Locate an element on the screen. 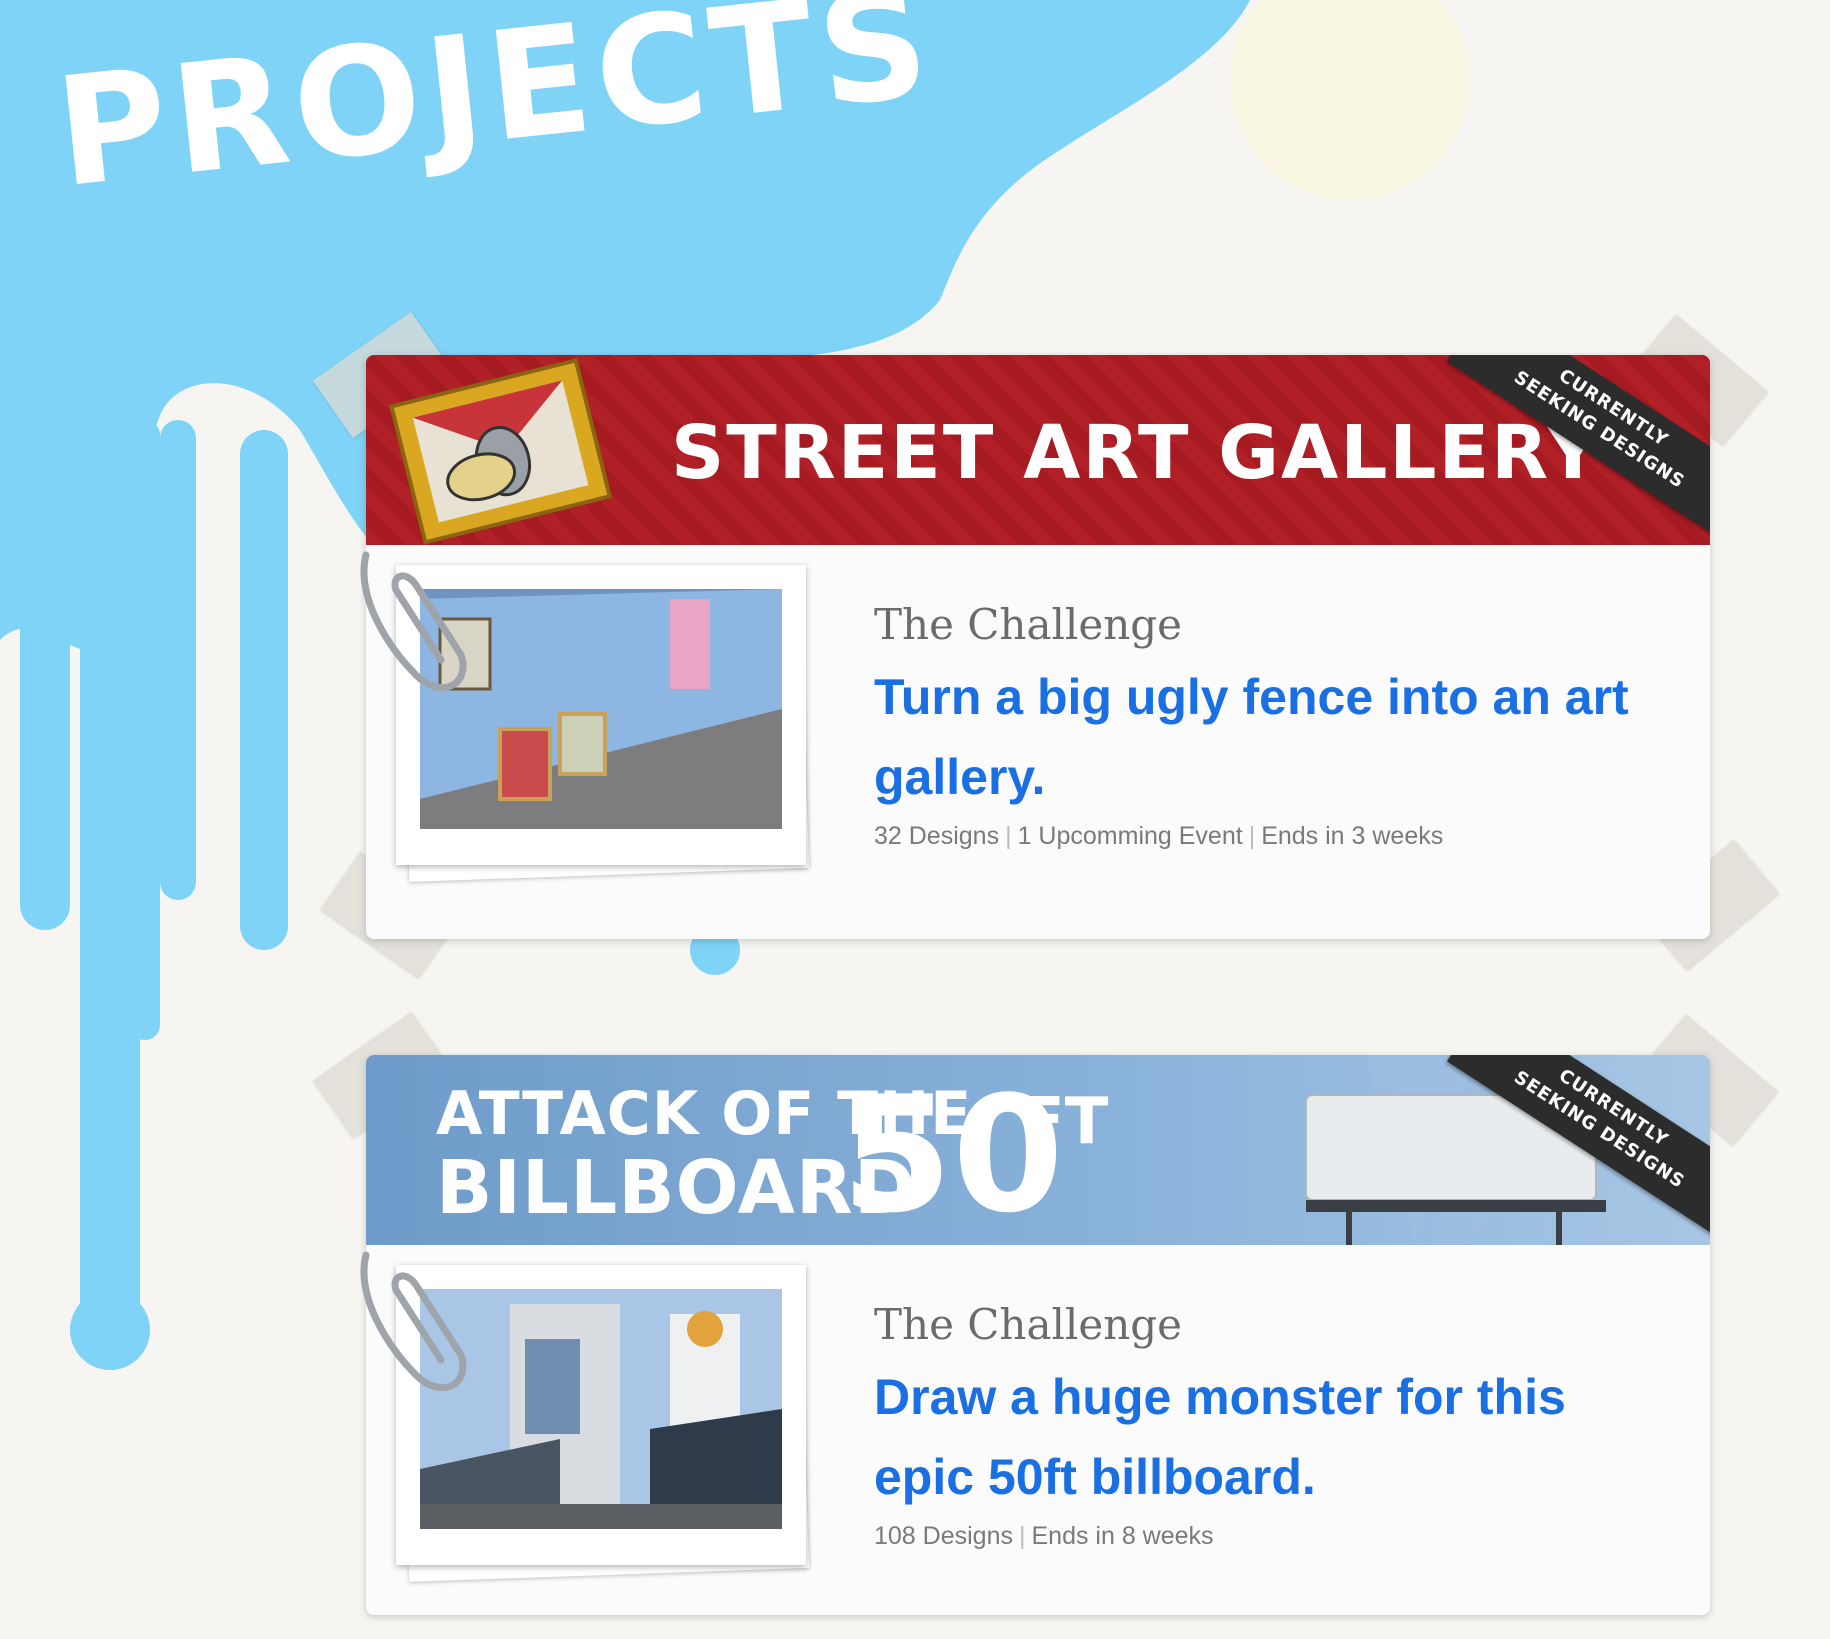 The height and width of the screenshot is (1639, 1830). ends-in: Ends in 8 weeks is located at coordinates (1122, 1536).